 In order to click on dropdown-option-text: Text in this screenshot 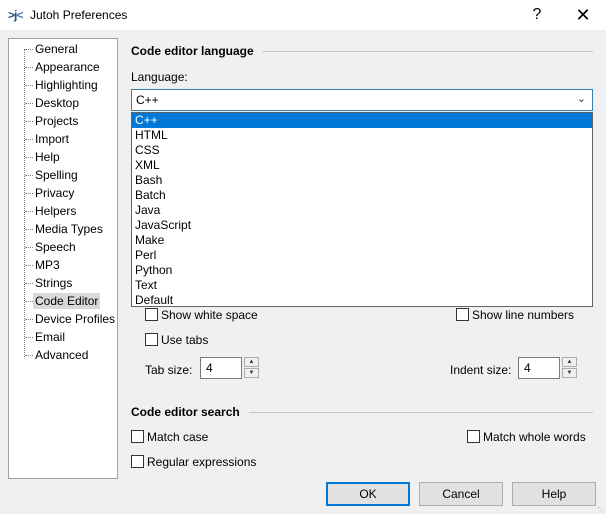, I will do `click(362, 285)`.